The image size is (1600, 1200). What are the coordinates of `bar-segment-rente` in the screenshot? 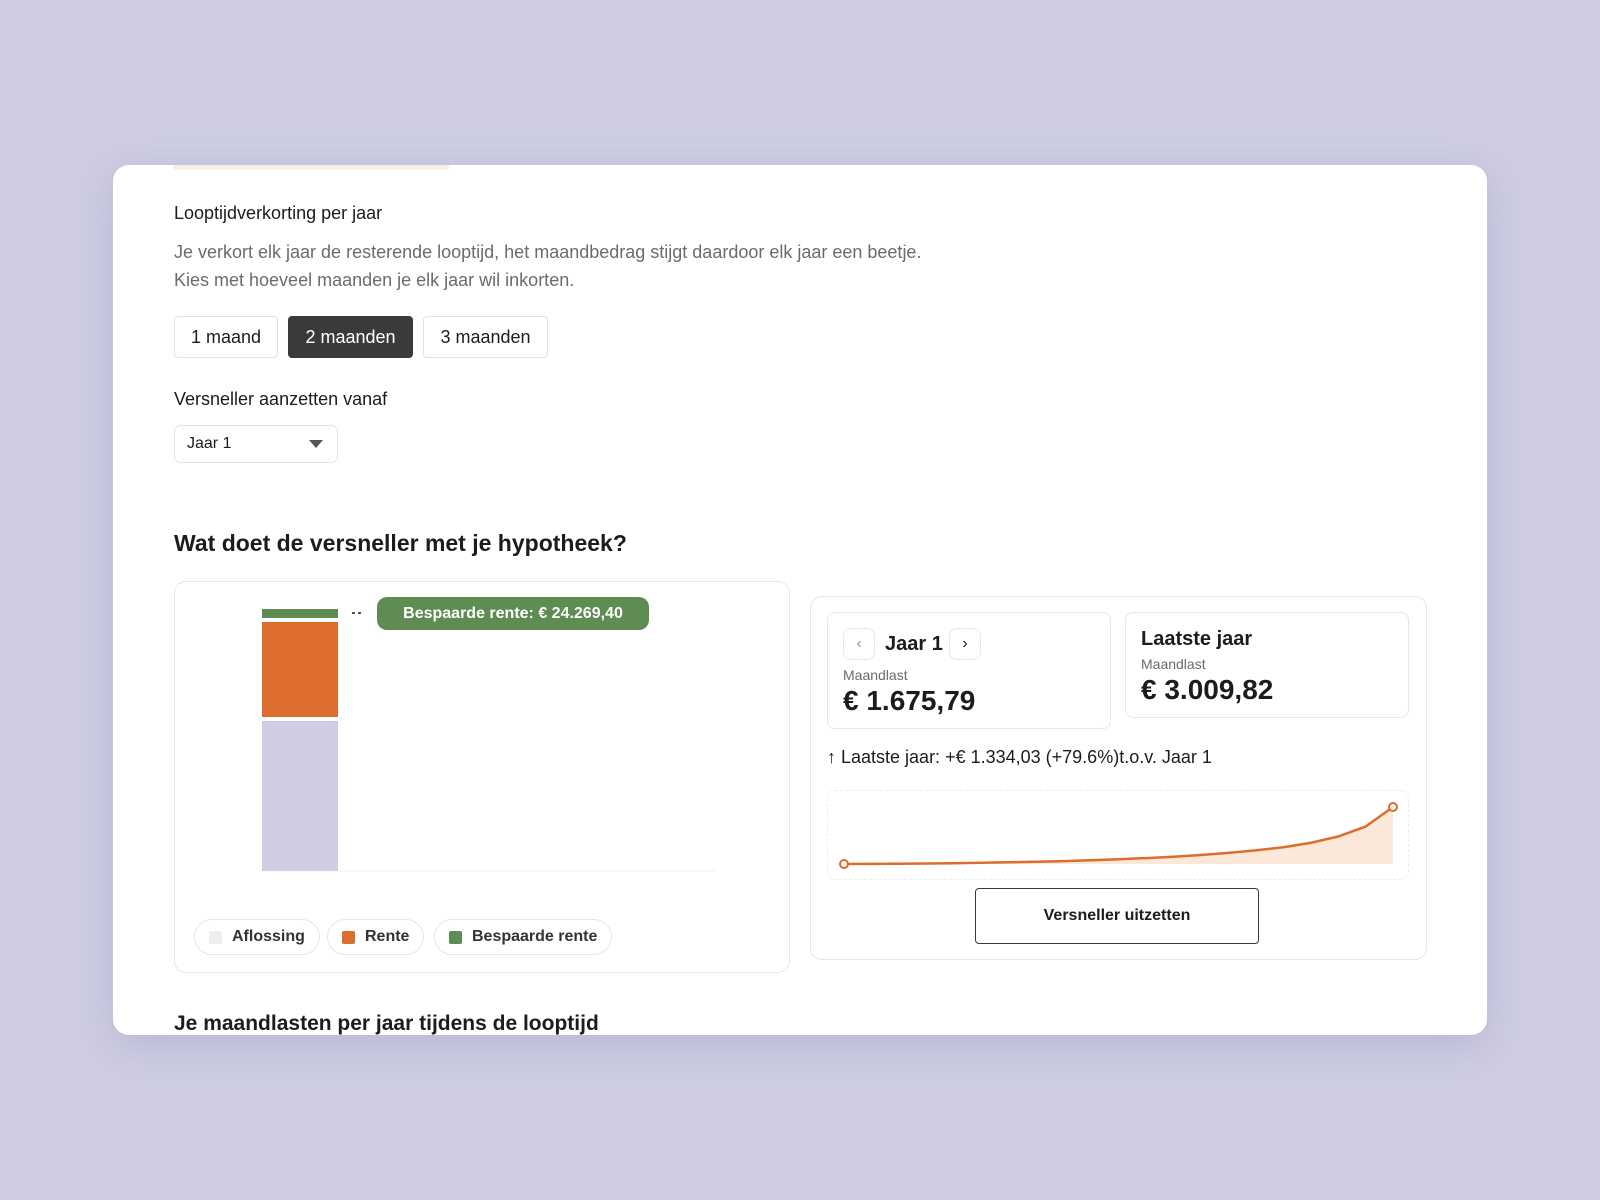 It's located at (300, 669).